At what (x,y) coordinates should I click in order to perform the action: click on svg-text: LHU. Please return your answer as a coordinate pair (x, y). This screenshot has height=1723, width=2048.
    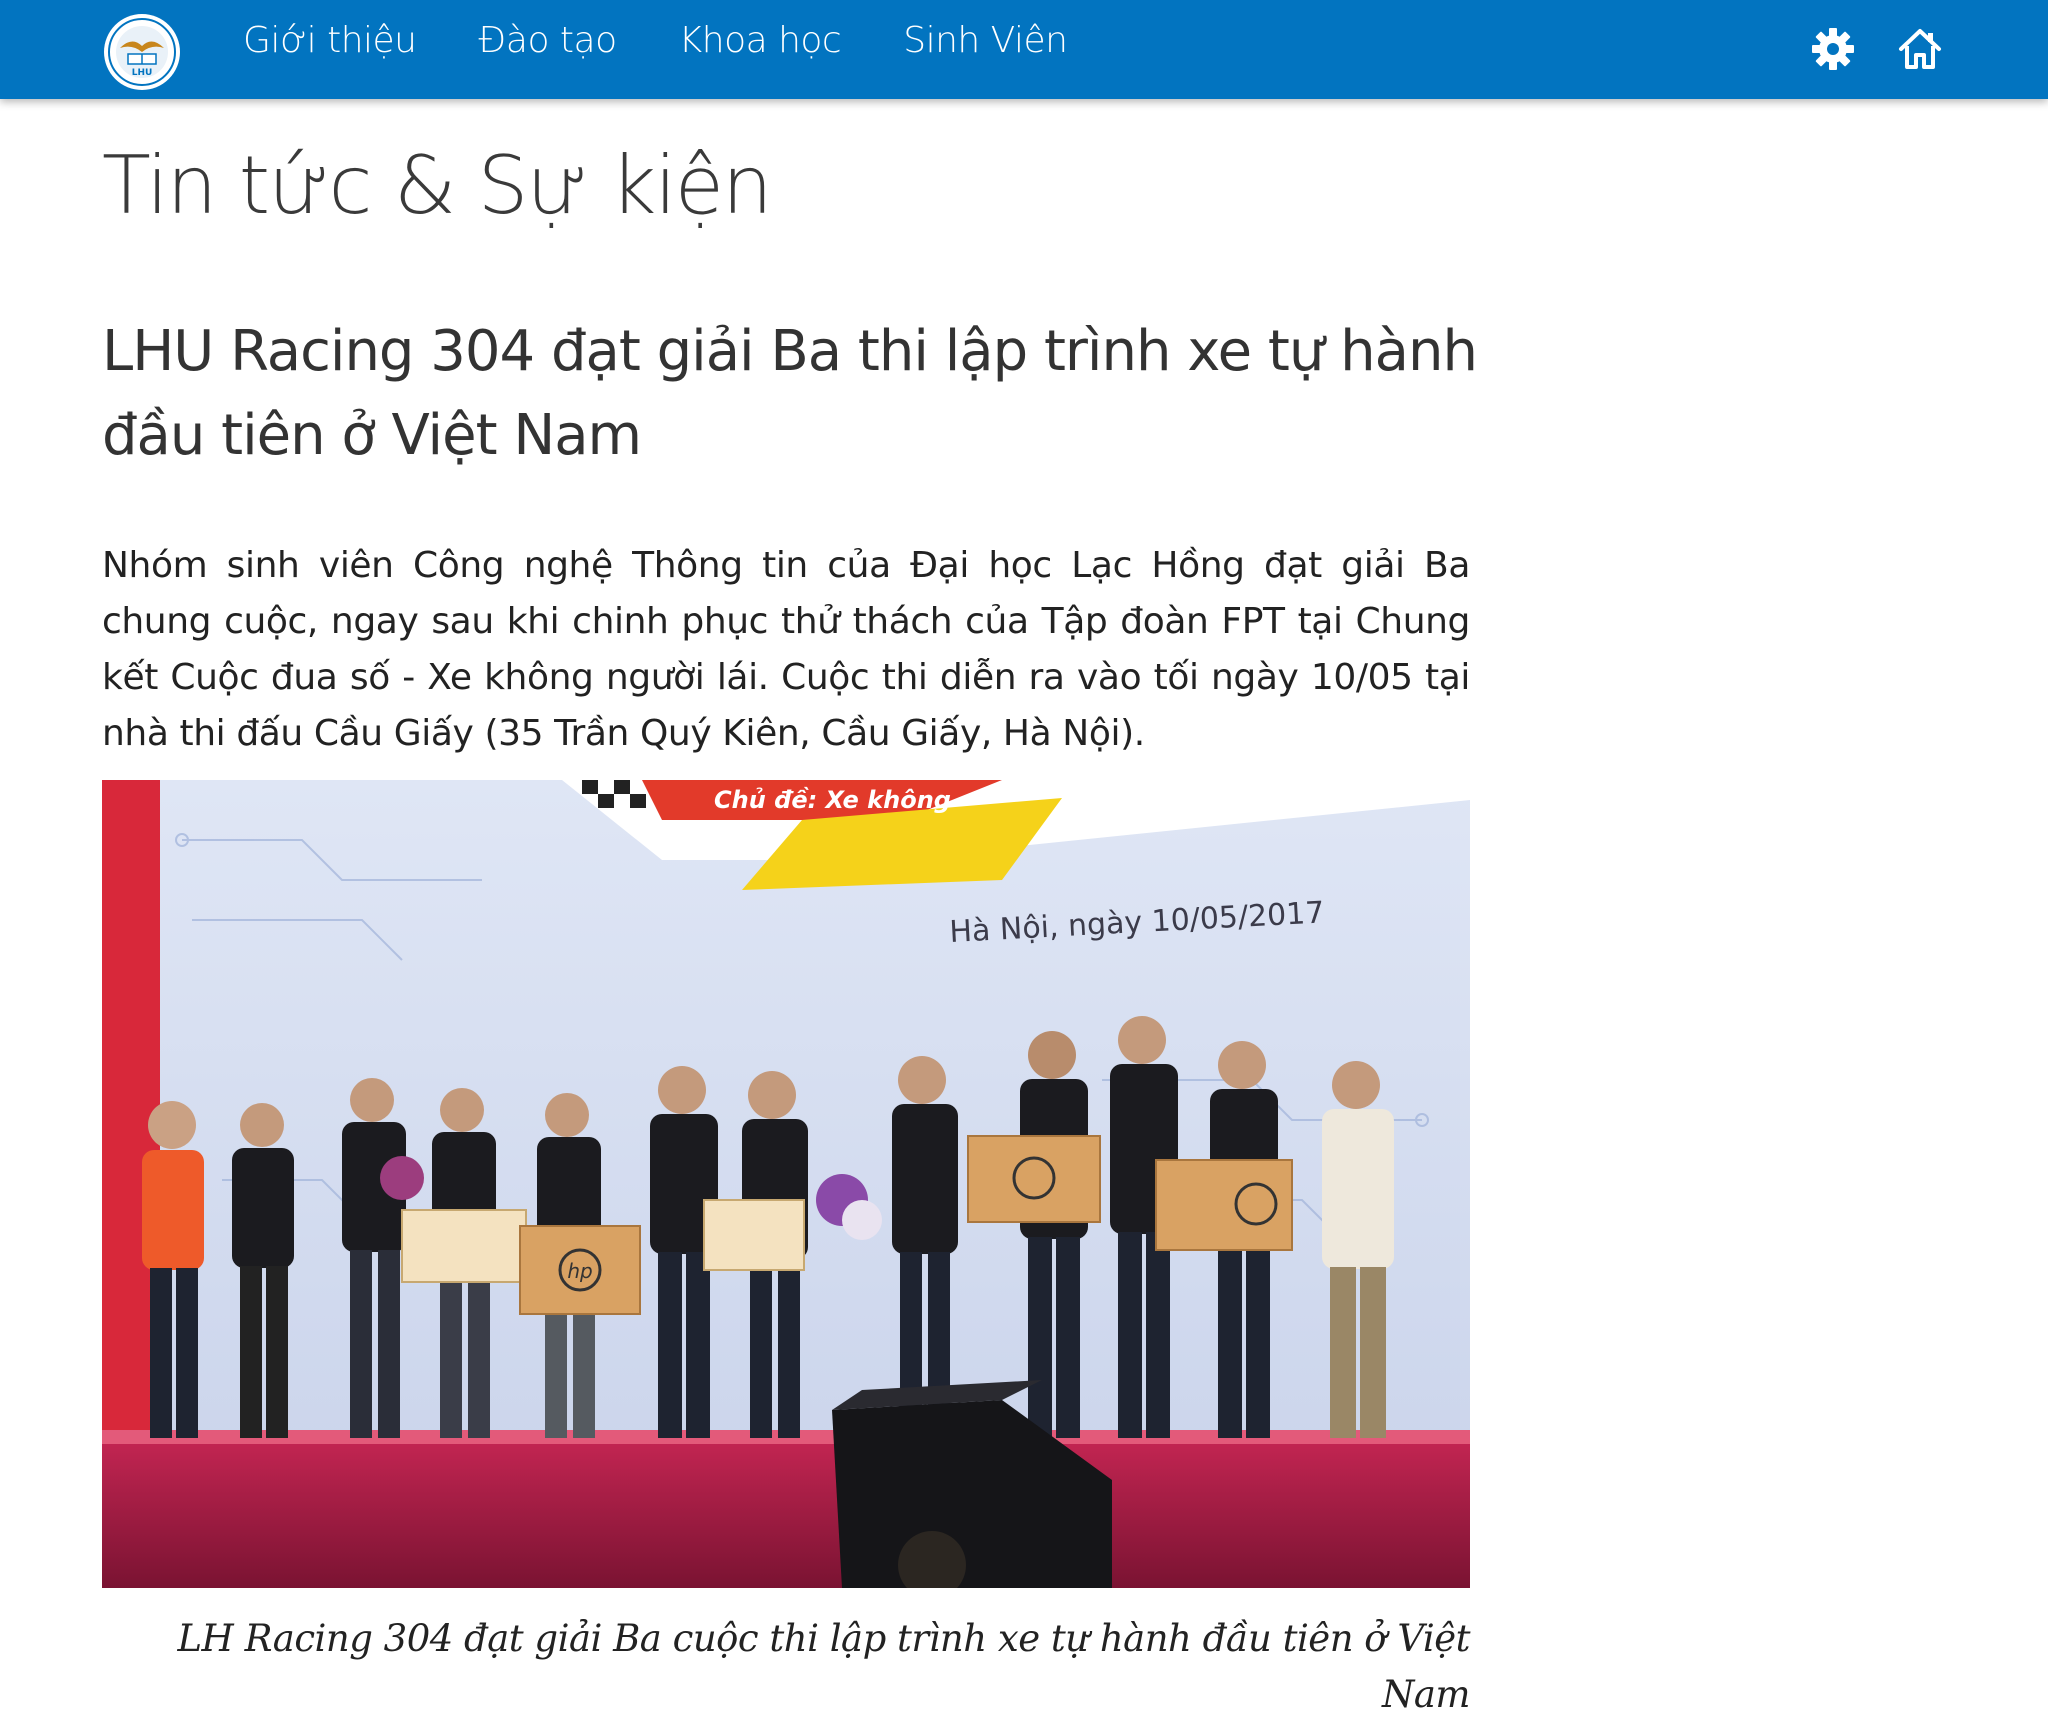
    Looking at the image, I should click on (142, 73).